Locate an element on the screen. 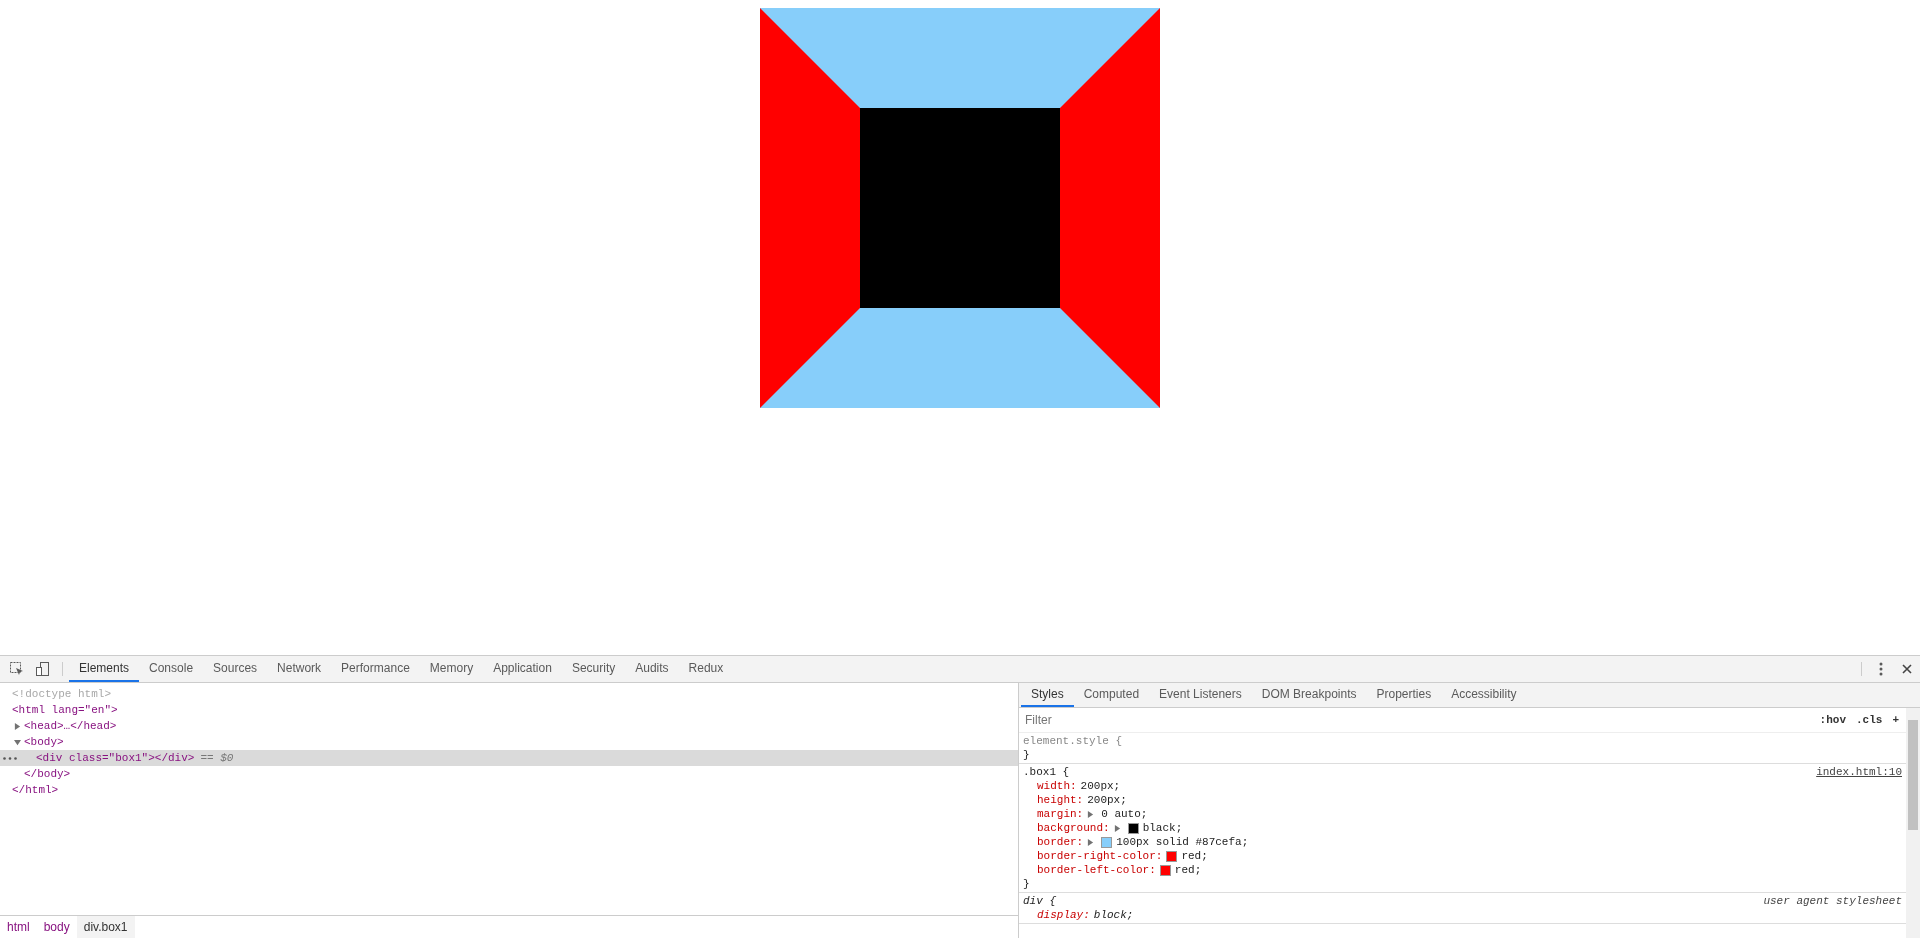 The image size is (1920, 938). panel-tab: Audits is located at coordinates (652, 669).